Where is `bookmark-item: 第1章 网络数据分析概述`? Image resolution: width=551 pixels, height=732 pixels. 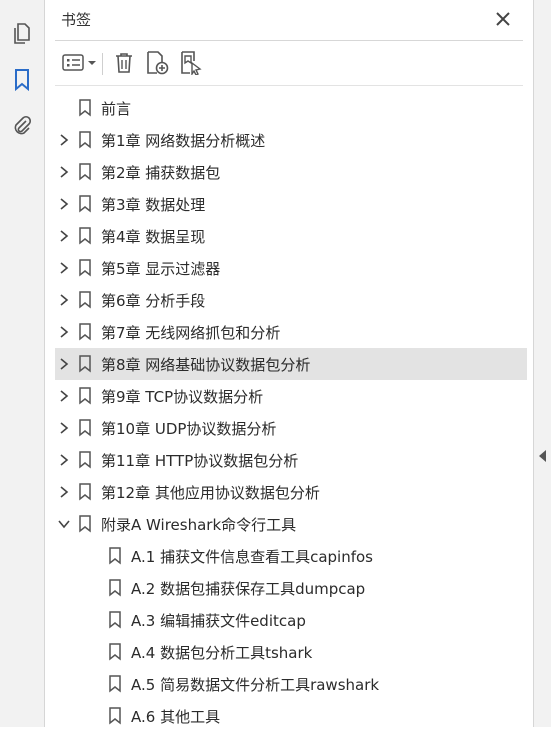
bookmark-item: 第1章 网络数据分析概述 is located at coordinates (289, 140).